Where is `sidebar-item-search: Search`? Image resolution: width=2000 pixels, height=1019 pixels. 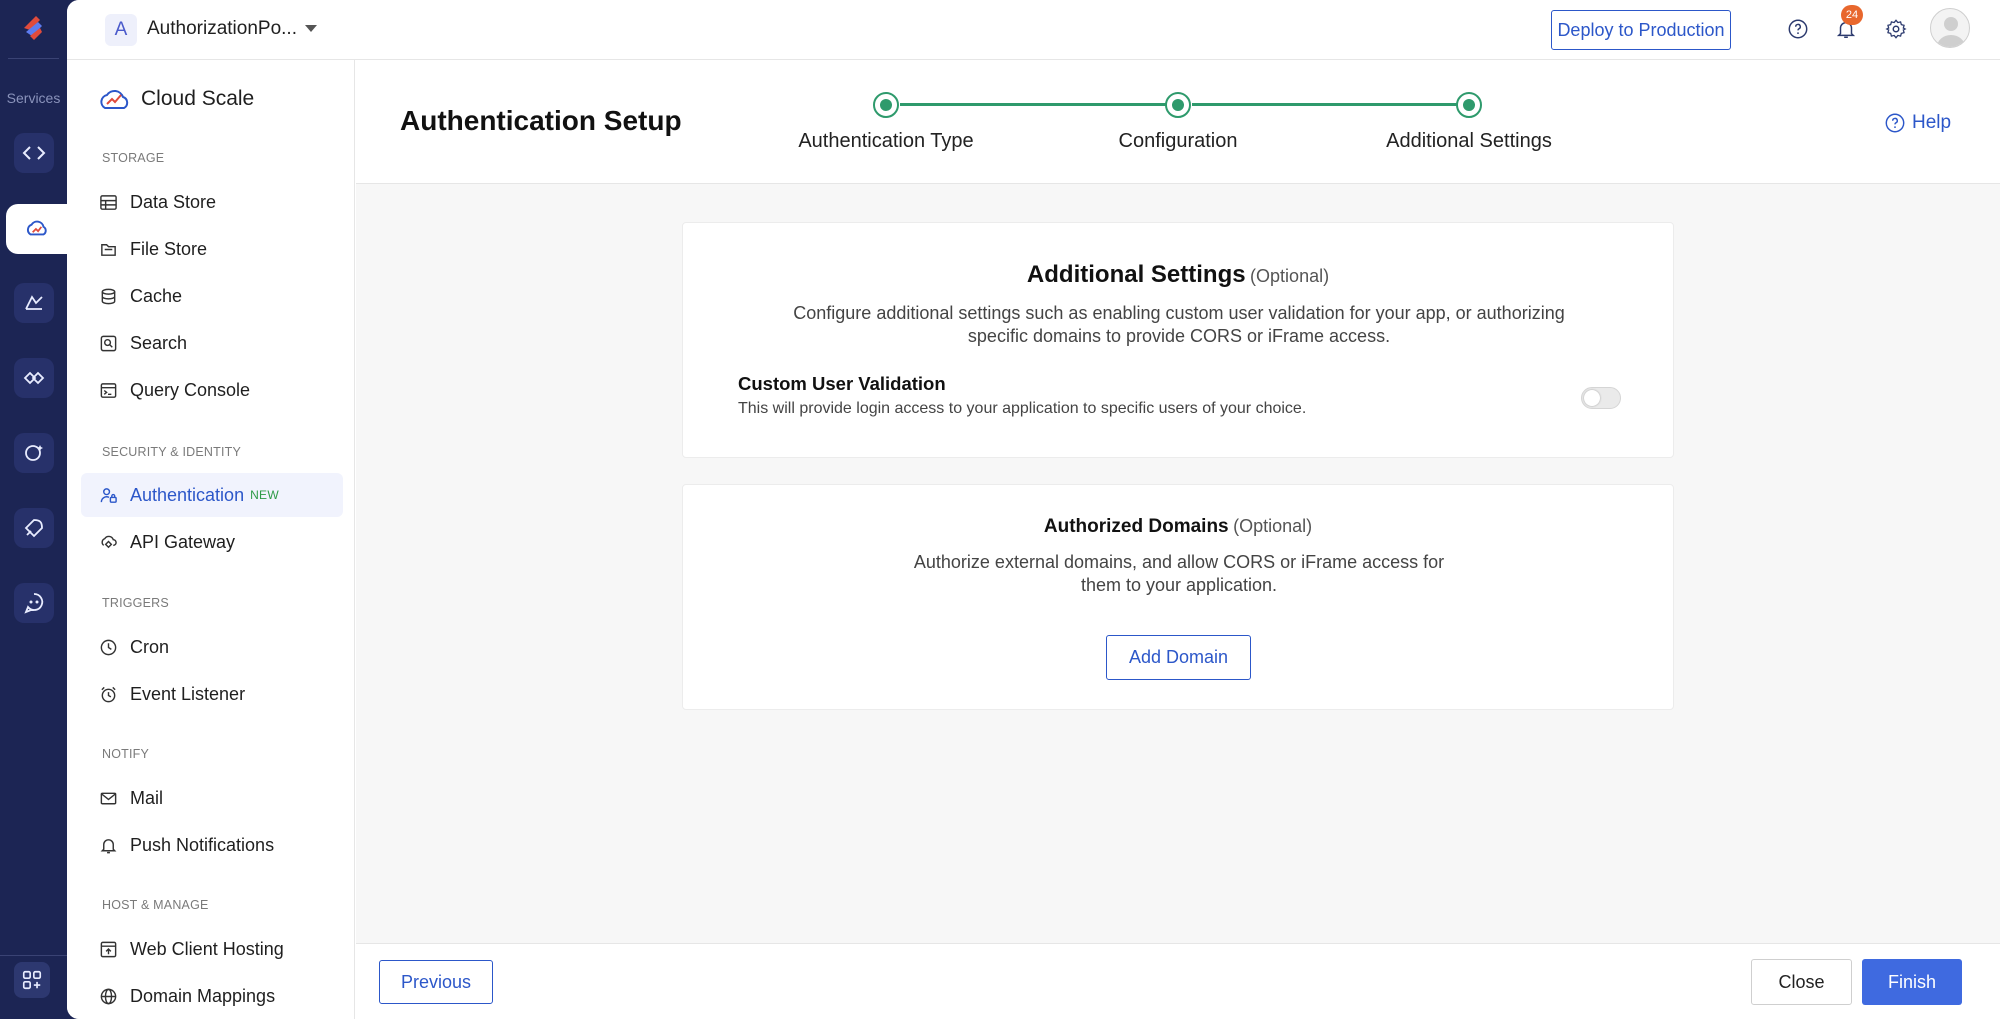
sidebar-item-search: Search is located at coordinates (212, 343).